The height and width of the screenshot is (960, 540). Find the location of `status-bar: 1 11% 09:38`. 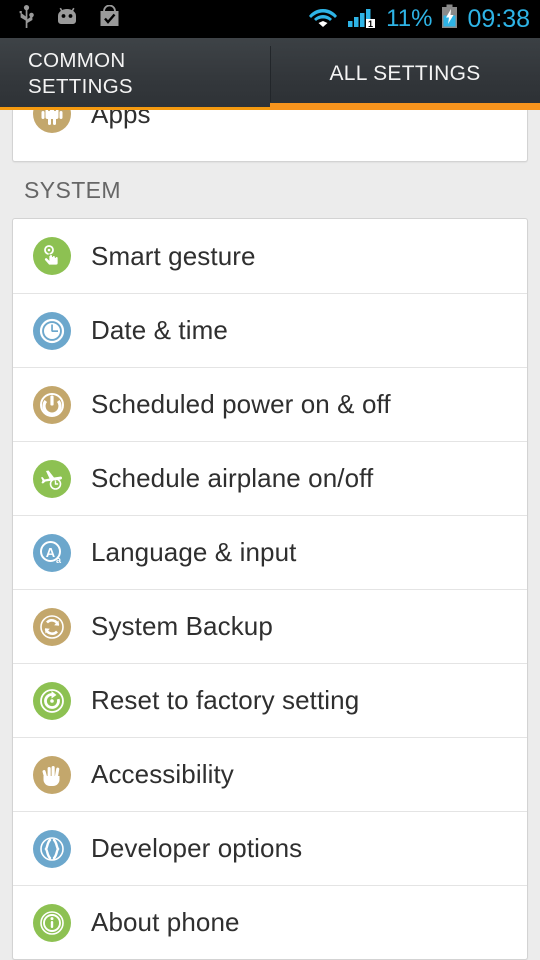

status-bar: 1 11% 09:38 is located at coordinates (270, 19).